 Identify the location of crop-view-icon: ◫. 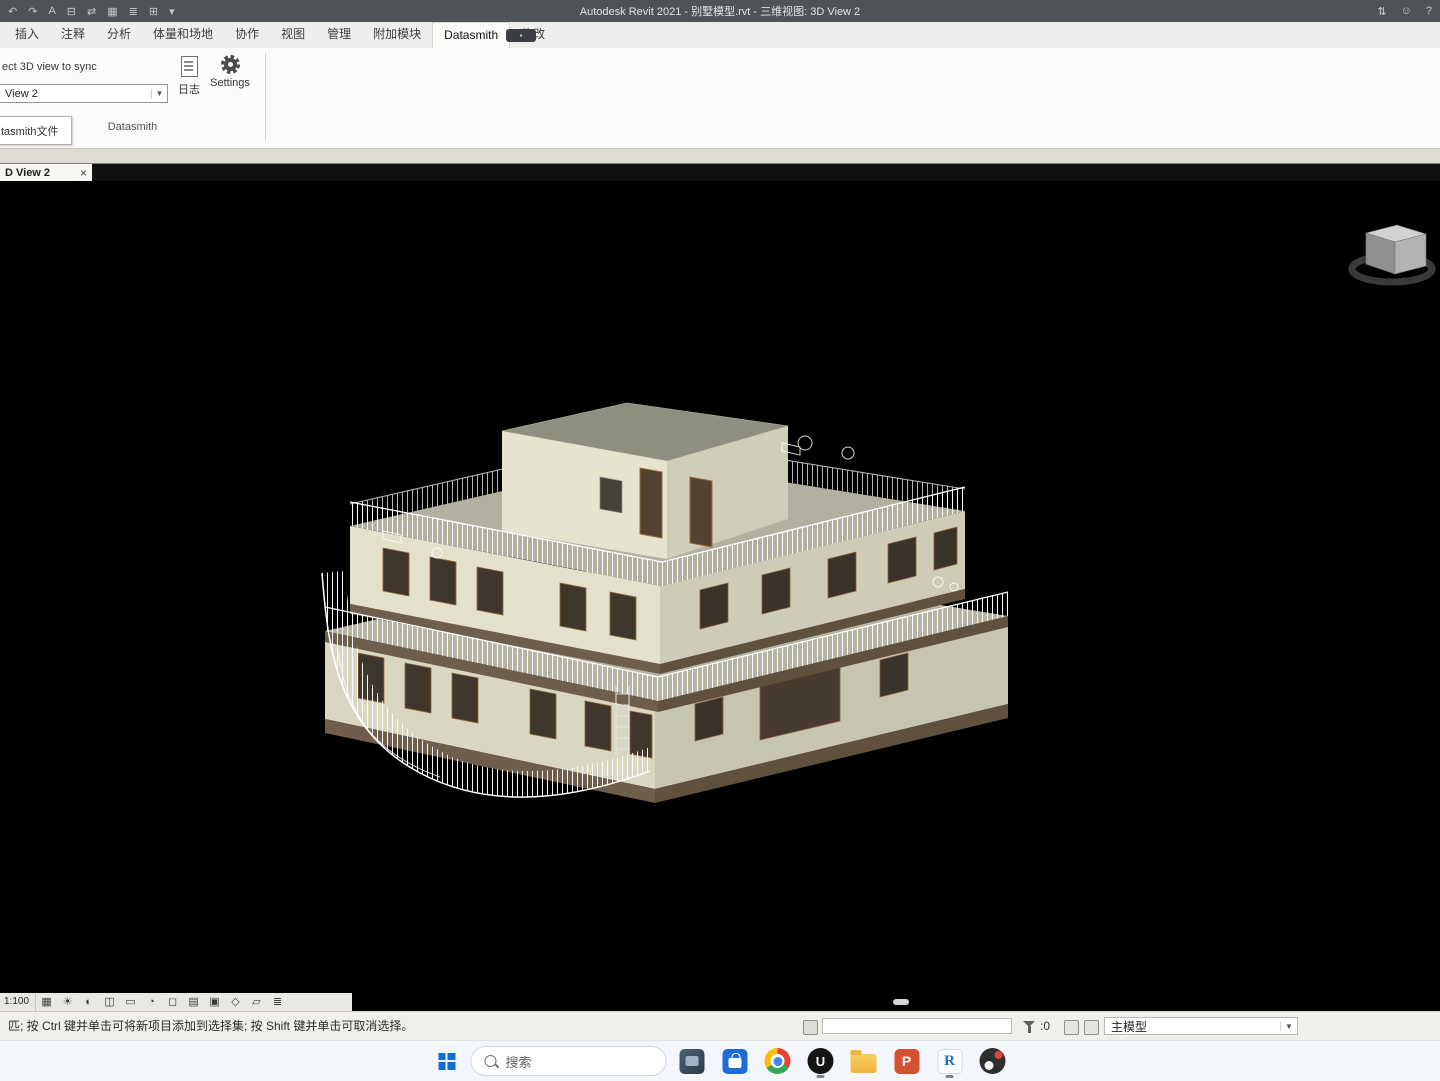
(109, 1002).